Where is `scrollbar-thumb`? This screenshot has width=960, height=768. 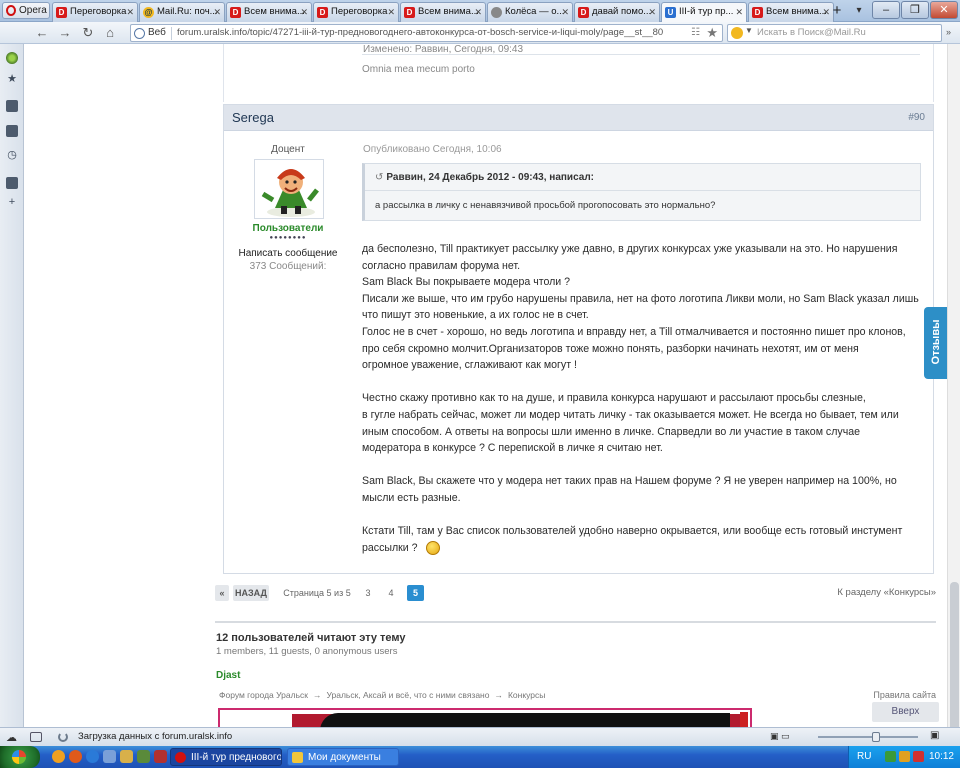
scrollbar-thumb is located at coordinates (954, 657).